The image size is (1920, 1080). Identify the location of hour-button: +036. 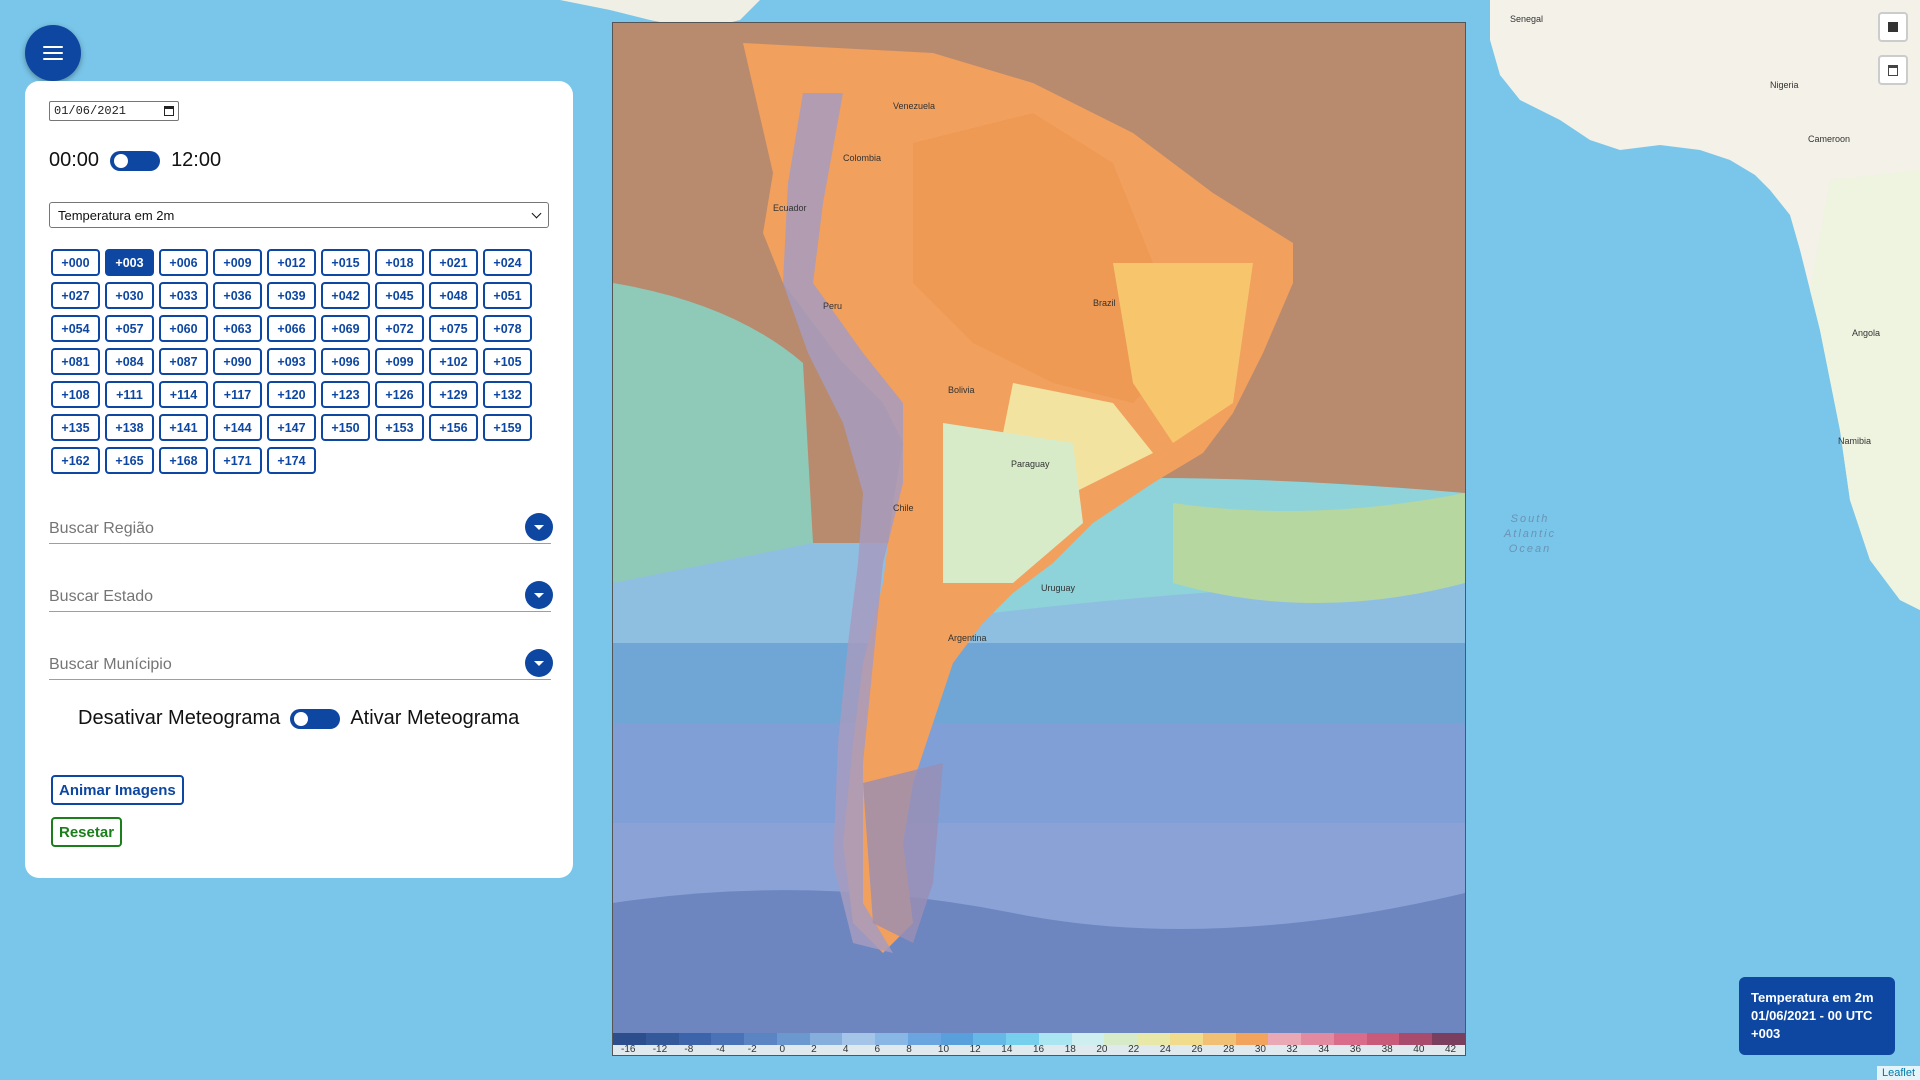
(237, 295).